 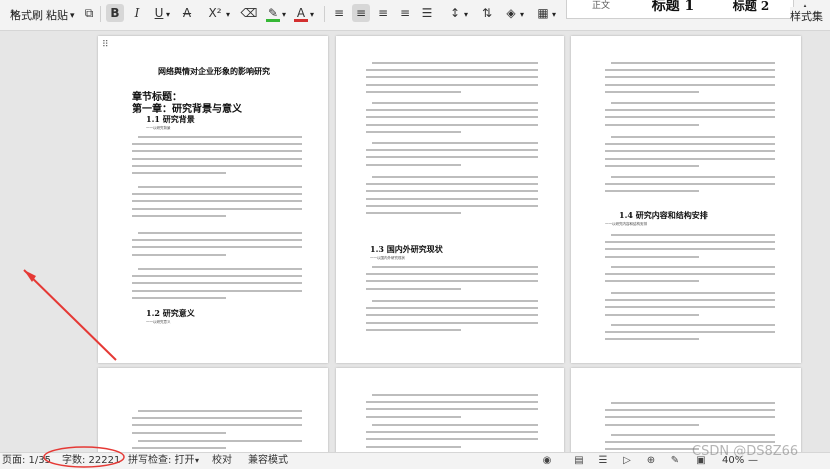 I want to click on align-right-icon: ≡, so click(x=383, y=13).